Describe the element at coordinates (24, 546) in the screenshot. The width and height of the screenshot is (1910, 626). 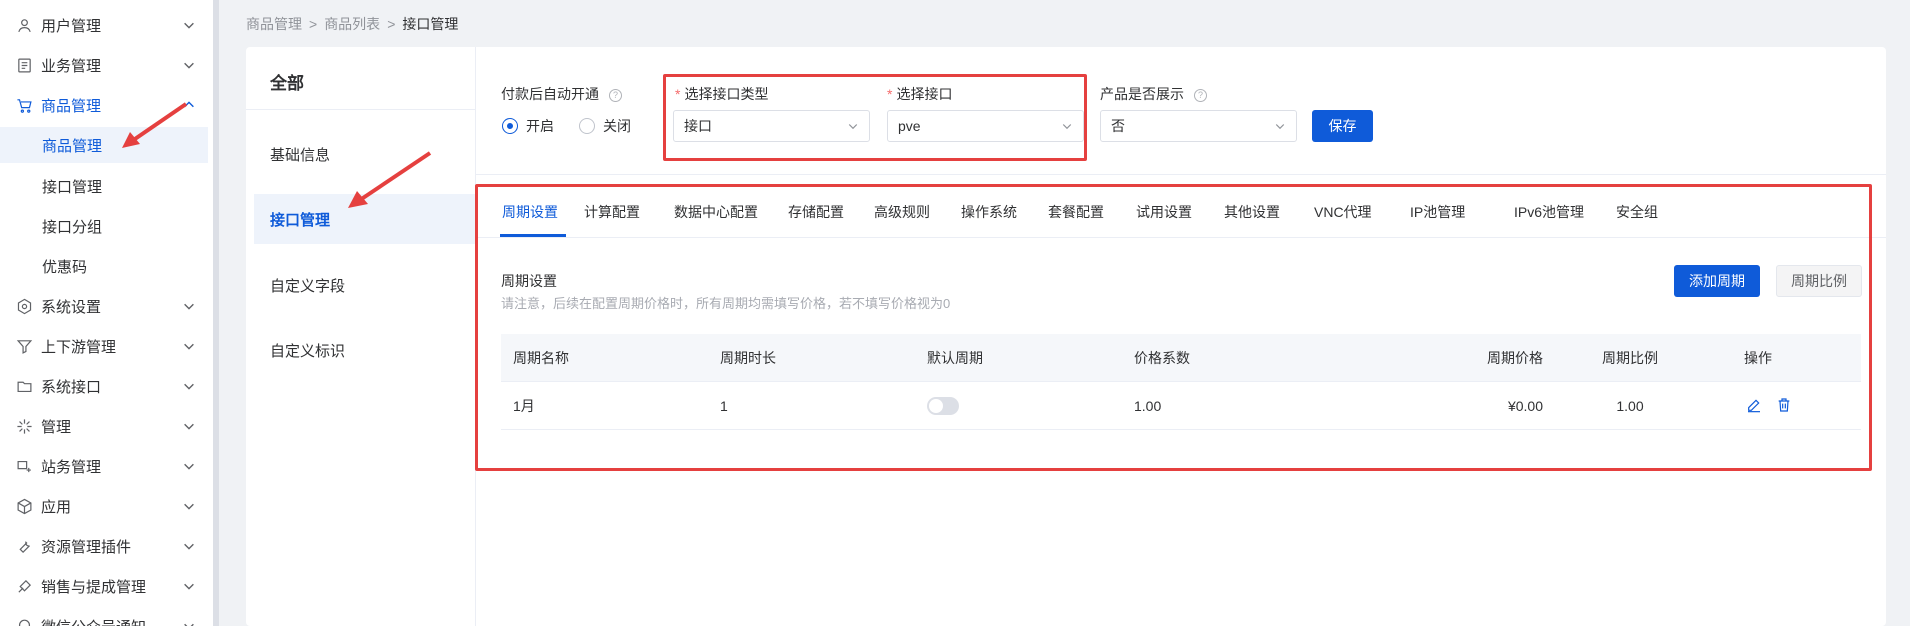
I see `wrench-icon` at that location.